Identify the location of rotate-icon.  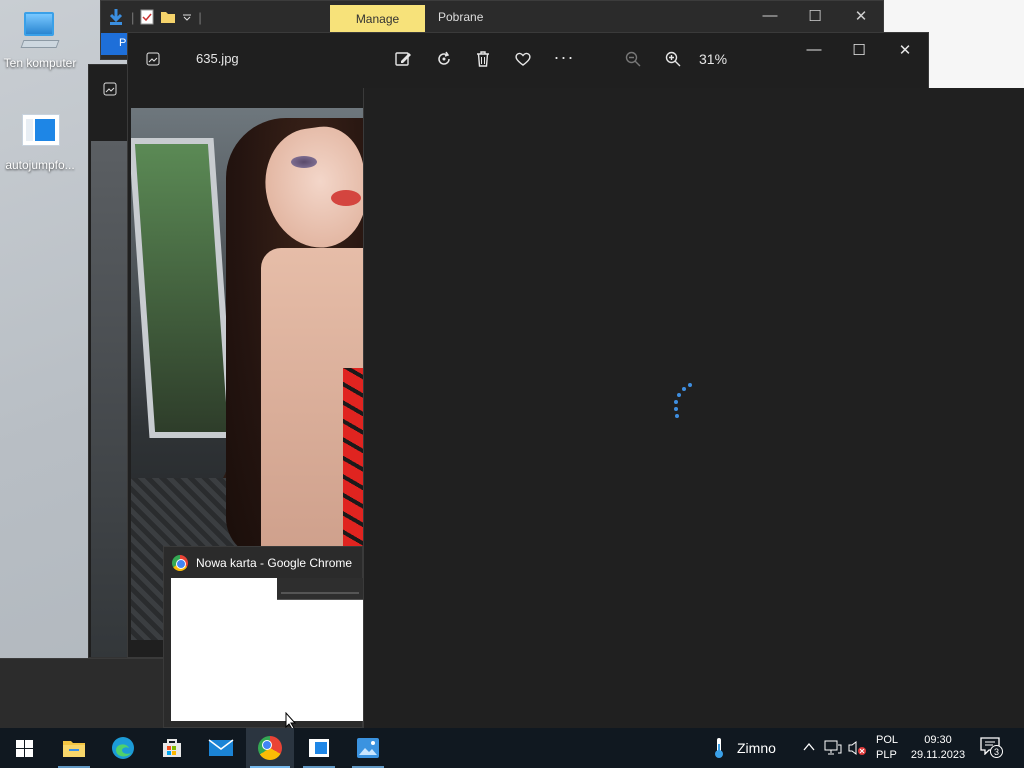
(444, 58).